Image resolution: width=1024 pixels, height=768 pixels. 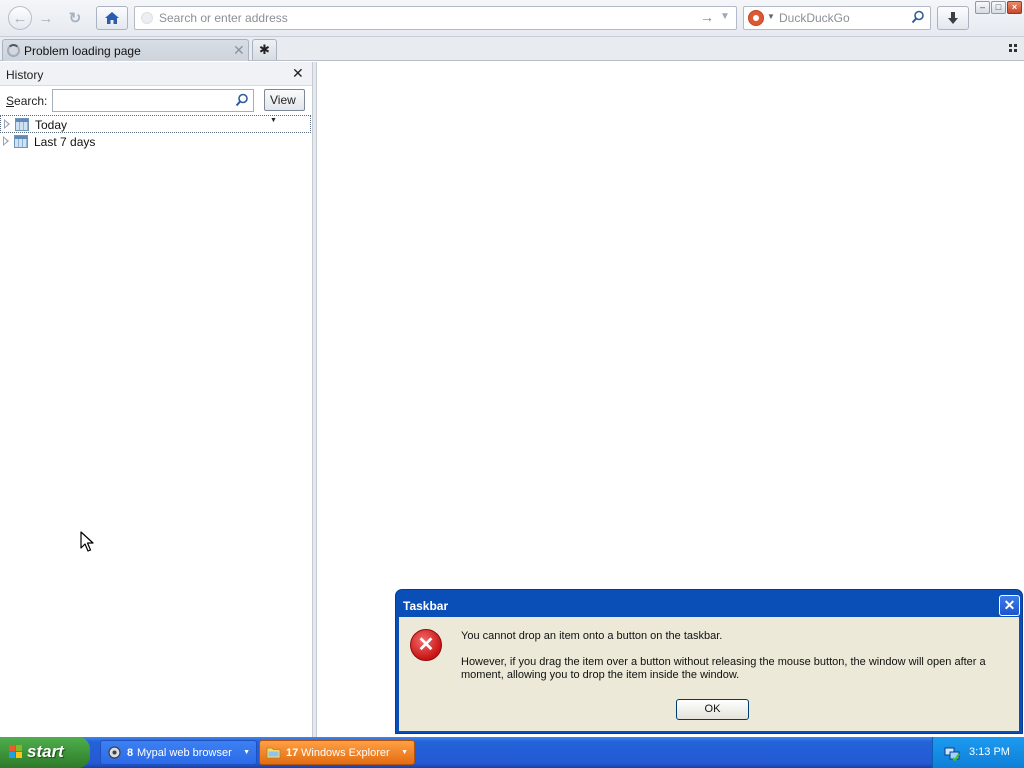 What do you see at coordinates (292, 753) in the screenshot?
I see `window-count: 17` at bounding box center [292, 753].